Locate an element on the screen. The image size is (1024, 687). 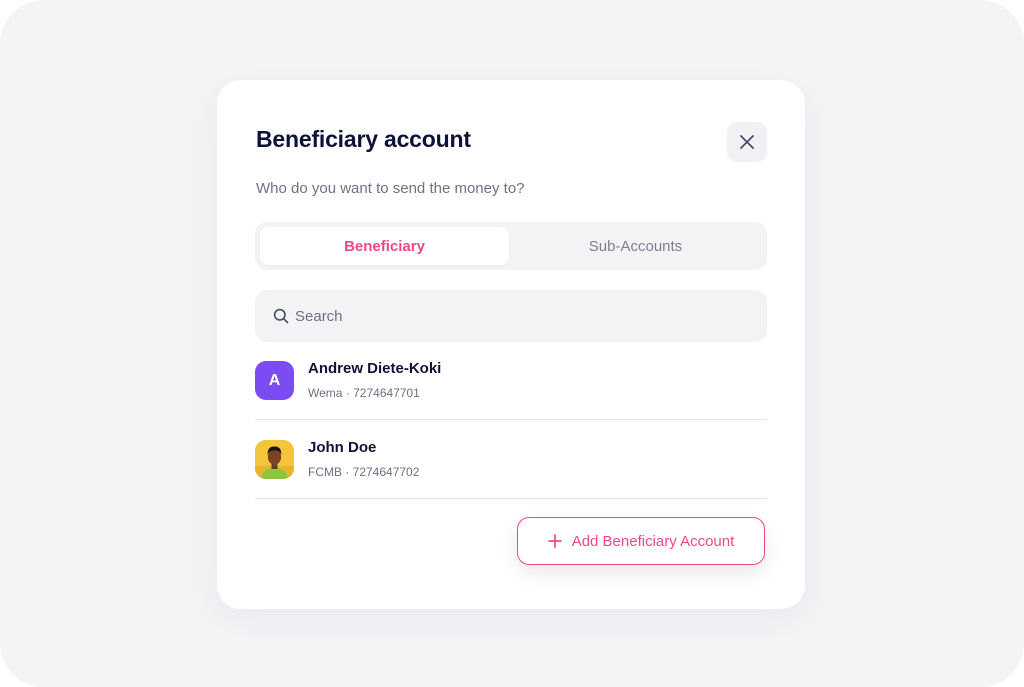
modal-title: Beneficiary account is located at coordinates (363, 139).